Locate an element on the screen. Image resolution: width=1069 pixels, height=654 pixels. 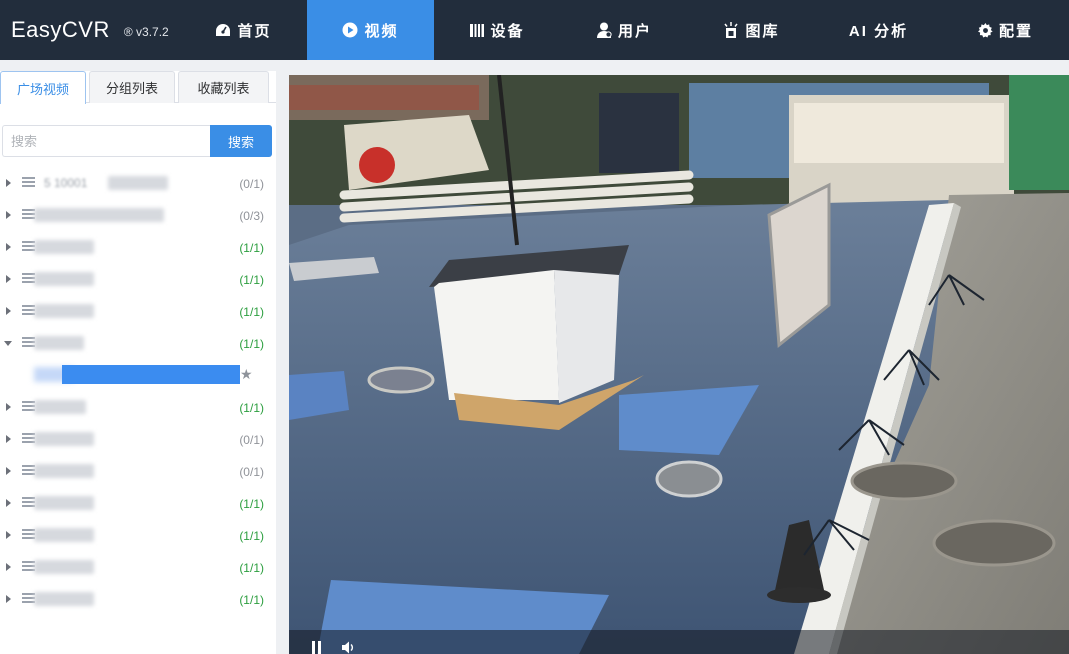
nav-label: 视频 is located at coordinates (381, 31).